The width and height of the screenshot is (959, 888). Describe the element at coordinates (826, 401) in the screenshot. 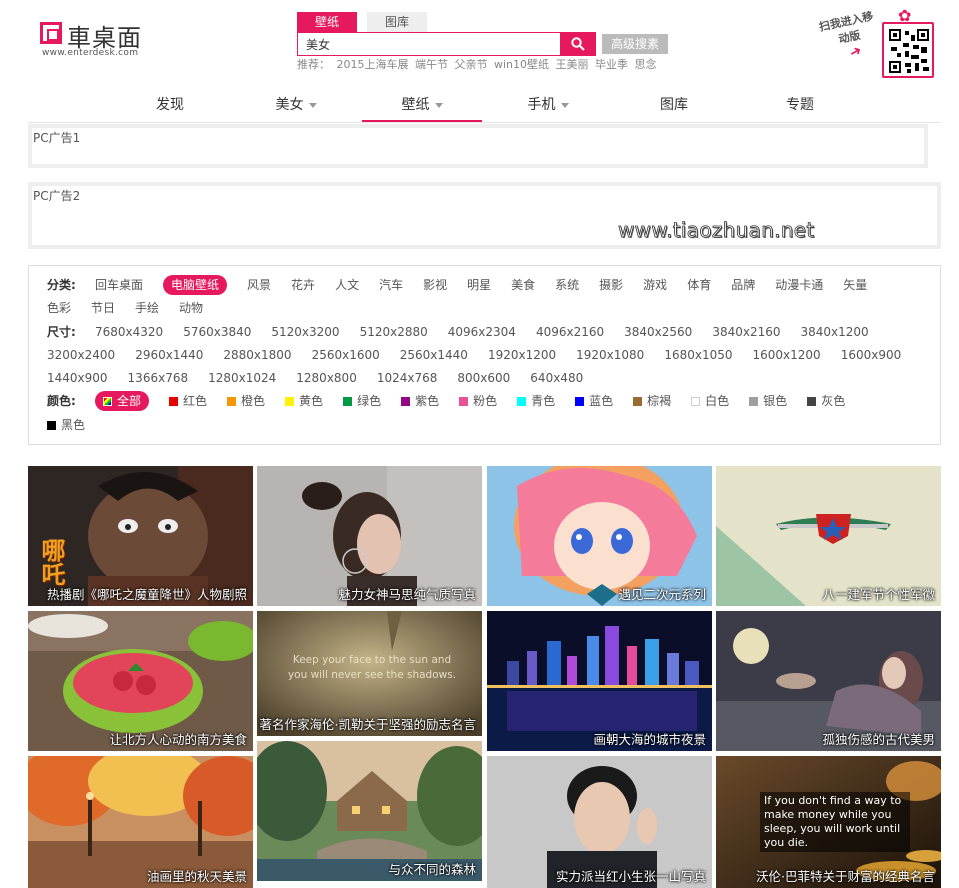

I see `filter-color-item: 灰色` at that location.